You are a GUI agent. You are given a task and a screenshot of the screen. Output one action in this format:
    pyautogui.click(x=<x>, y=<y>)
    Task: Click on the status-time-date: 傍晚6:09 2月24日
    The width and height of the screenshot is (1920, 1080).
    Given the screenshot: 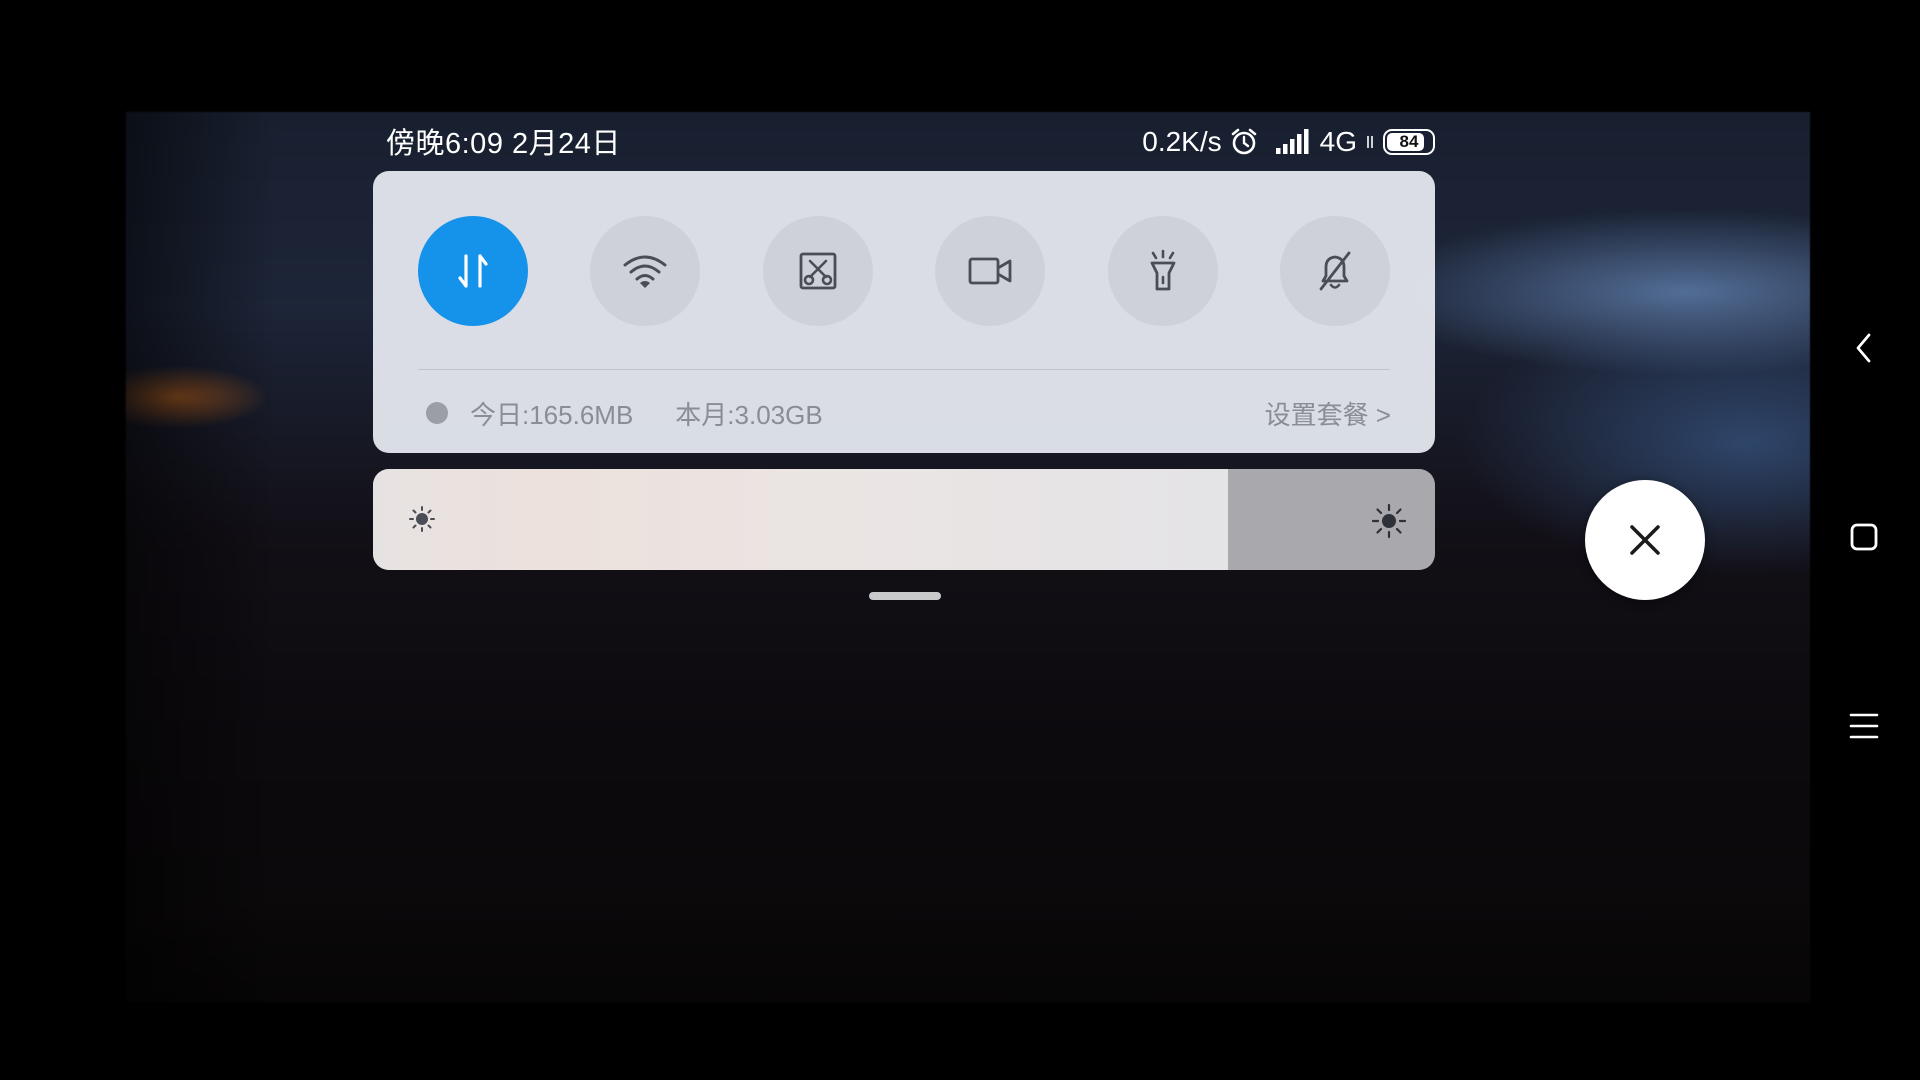 What is the action you would take?
    pyautogui.click(x=503, y=144)
    